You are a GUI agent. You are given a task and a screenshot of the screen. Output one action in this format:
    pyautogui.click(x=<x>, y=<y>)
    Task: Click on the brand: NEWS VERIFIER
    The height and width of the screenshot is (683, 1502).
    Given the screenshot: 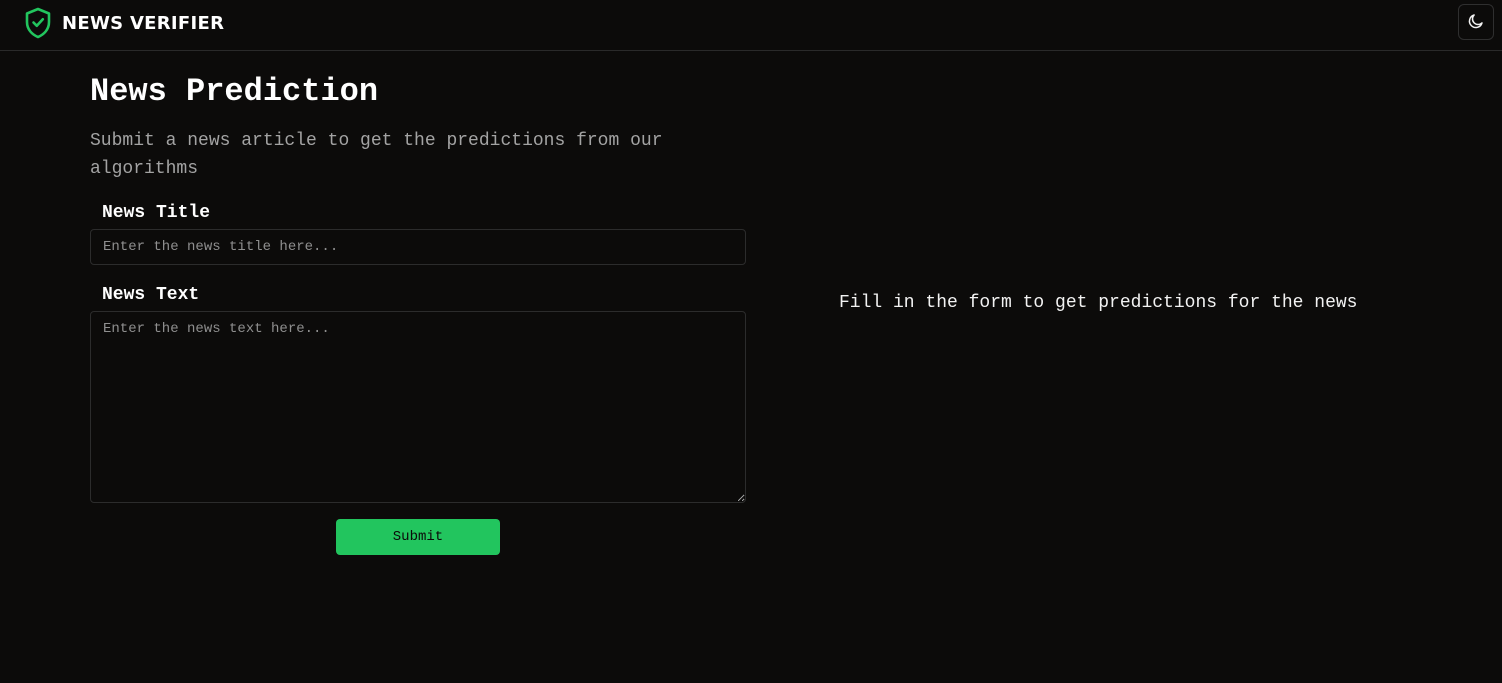 What is the action you would take?
    pyautogui.click(x=124, y=23)
    